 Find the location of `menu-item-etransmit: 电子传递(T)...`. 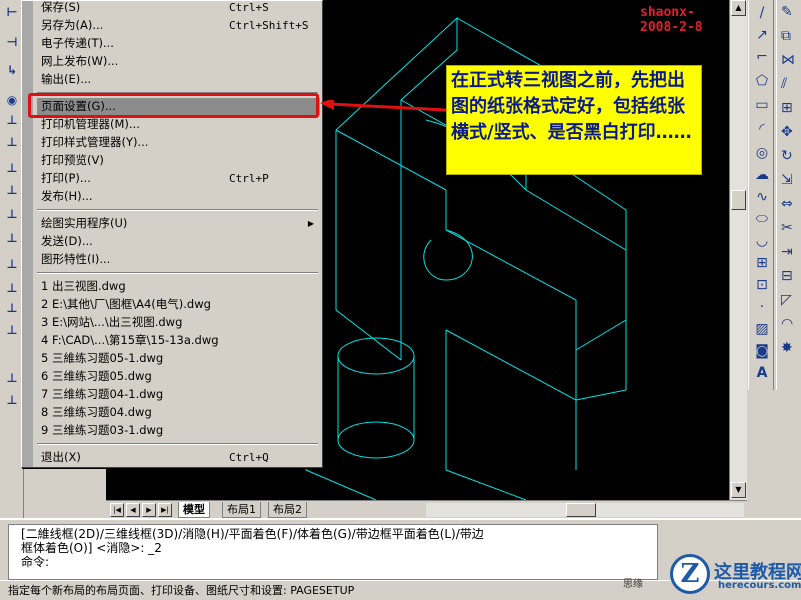

menu-item-etransmit: 电子传递(T)... is located at coordinates (178, 43).